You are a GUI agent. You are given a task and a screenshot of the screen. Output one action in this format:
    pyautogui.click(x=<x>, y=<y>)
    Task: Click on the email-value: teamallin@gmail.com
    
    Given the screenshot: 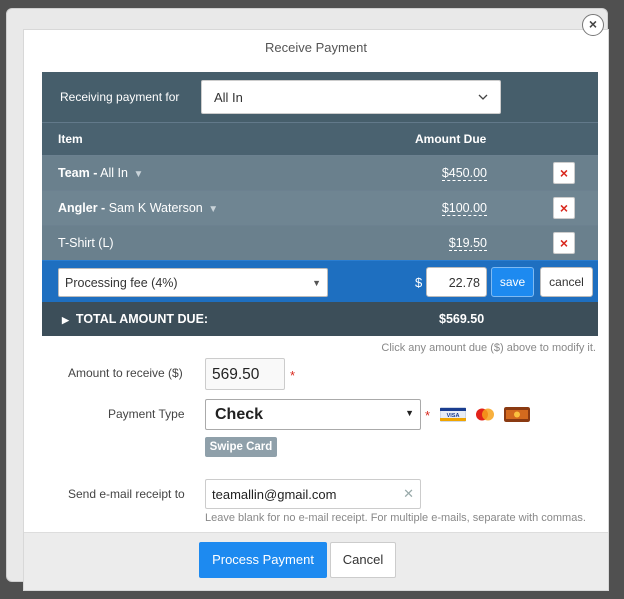 What is the action you would take?
    pyautogui.click(x=274, y=494)
    